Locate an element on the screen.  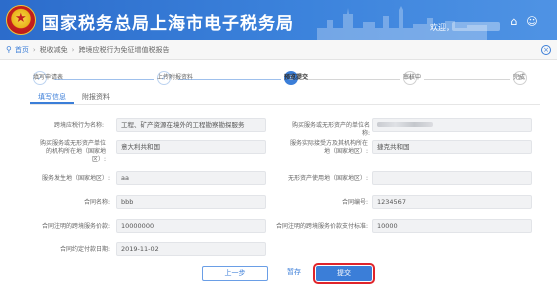
contract-no-field: 1234567 is located at coordinates (452, 202).